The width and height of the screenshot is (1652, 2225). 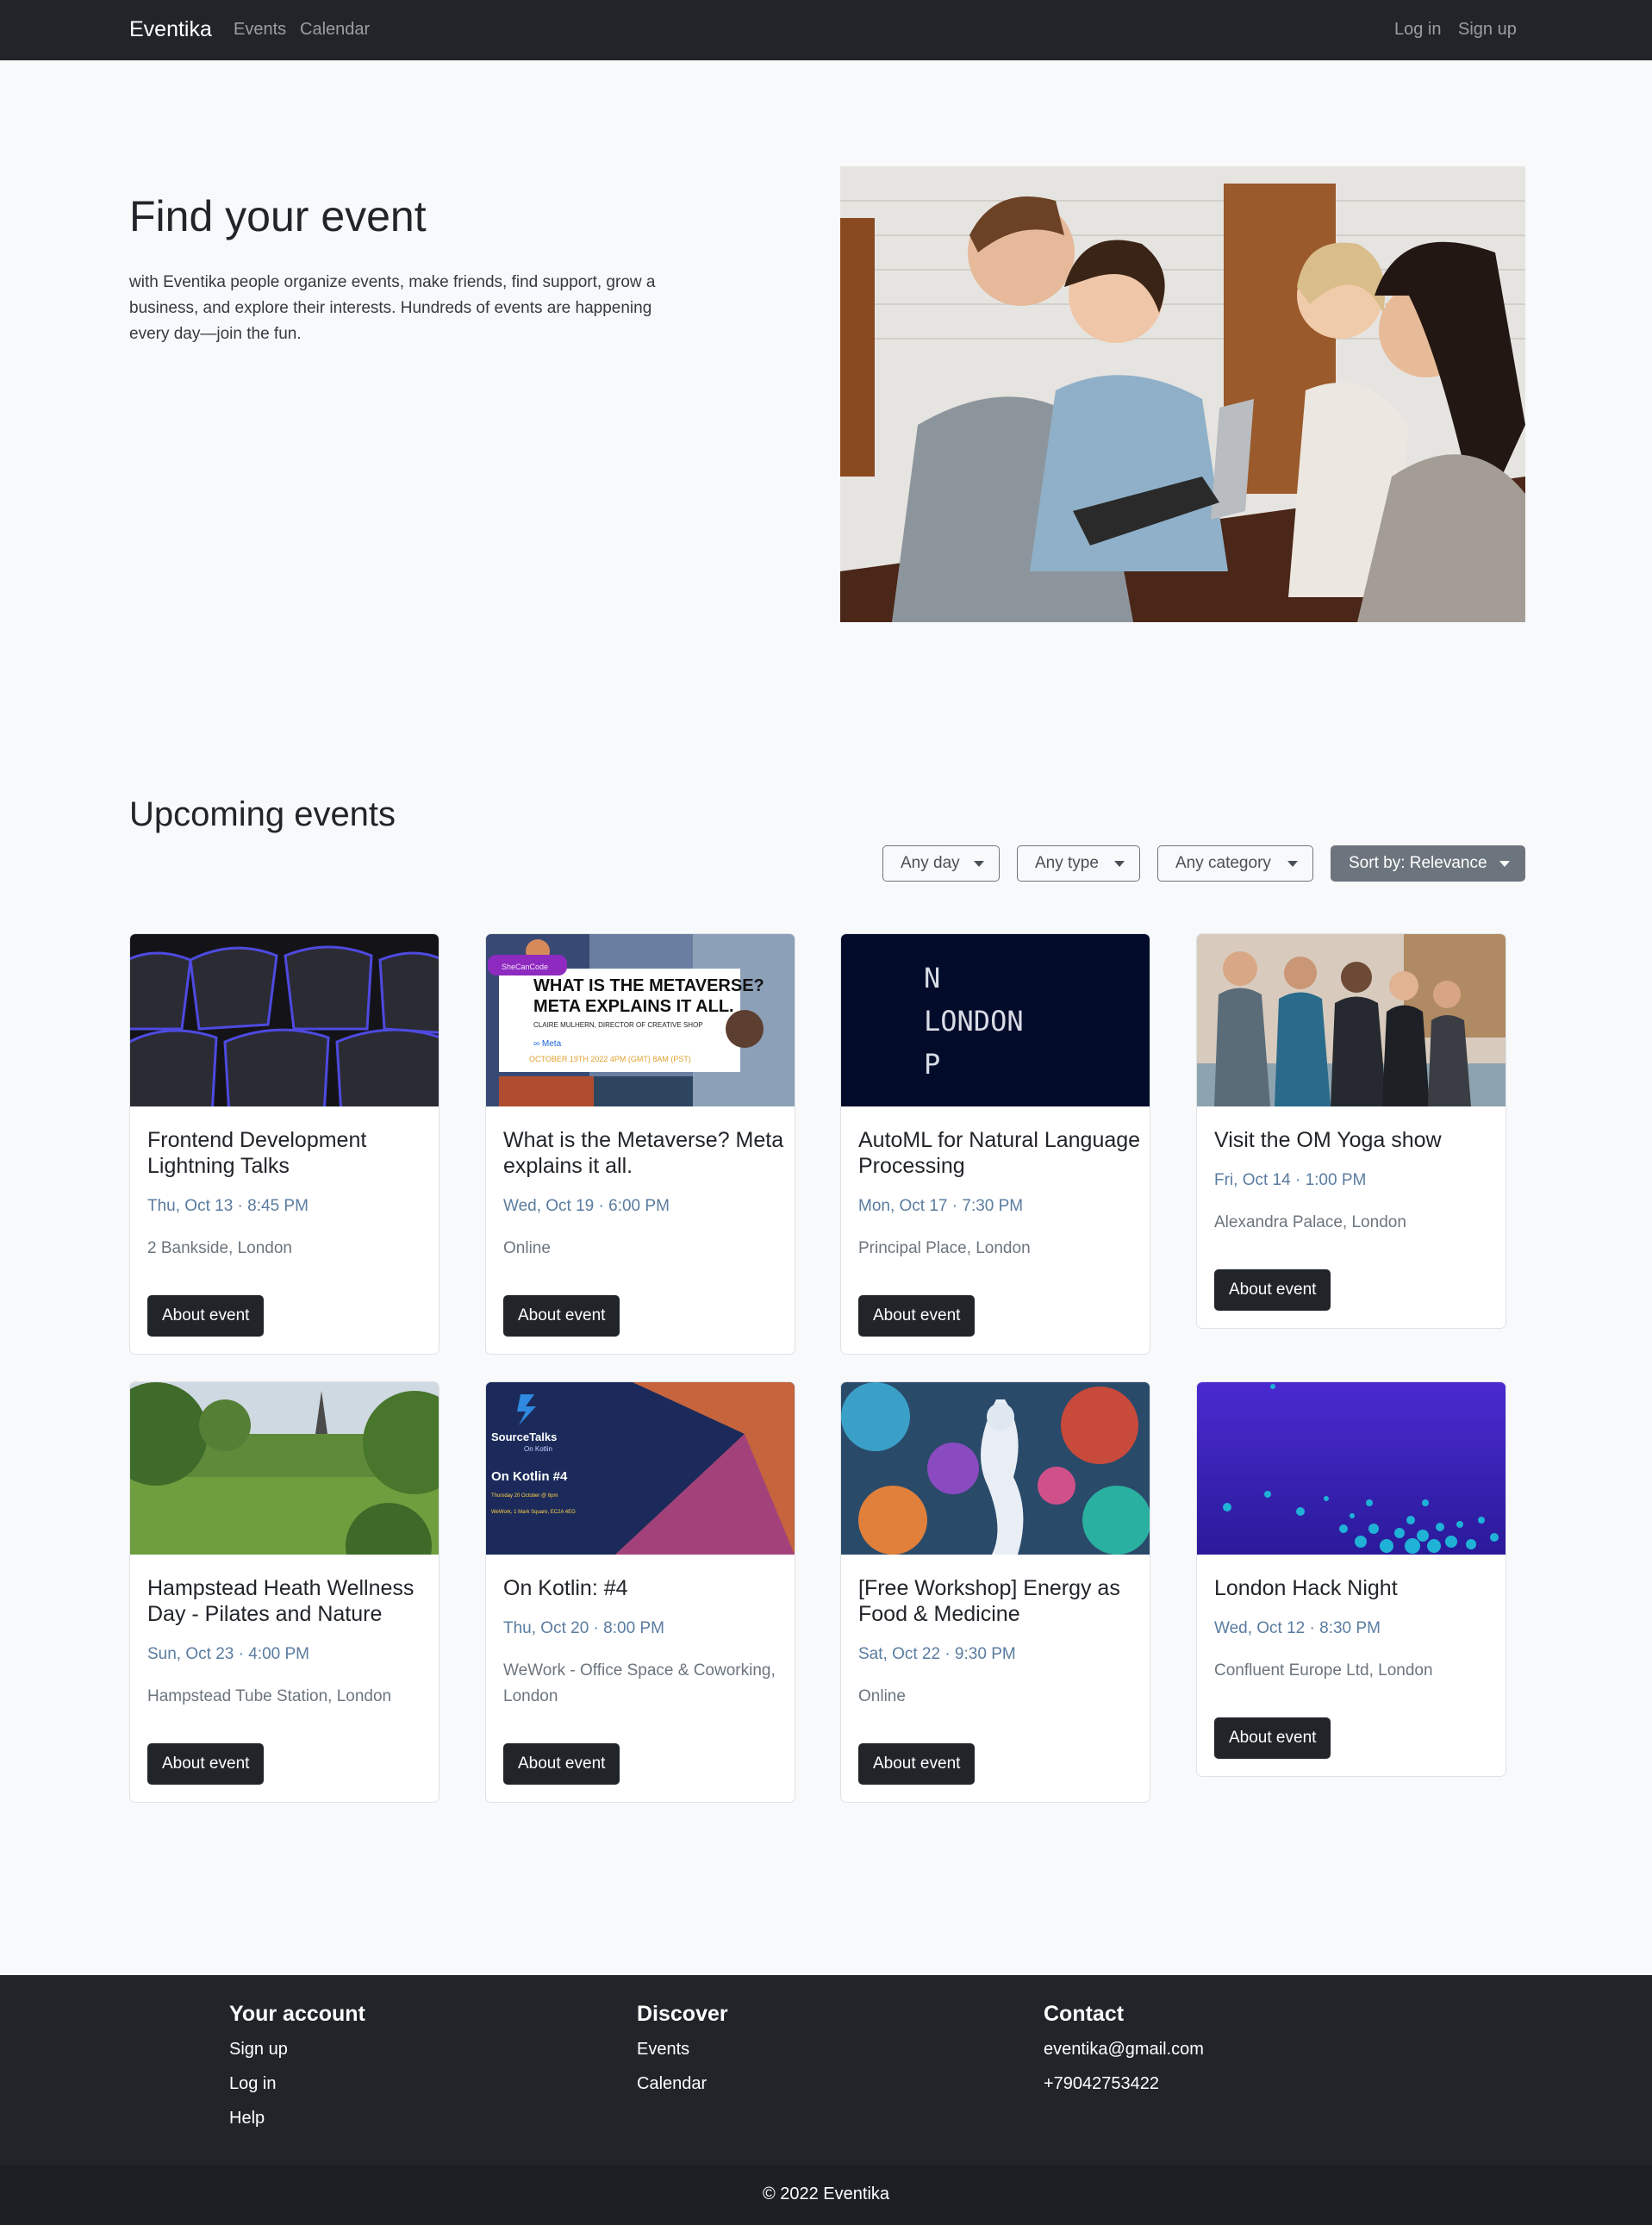 I want to click on filter-type-dropdown: Any type, so click(x=1078, y=863).